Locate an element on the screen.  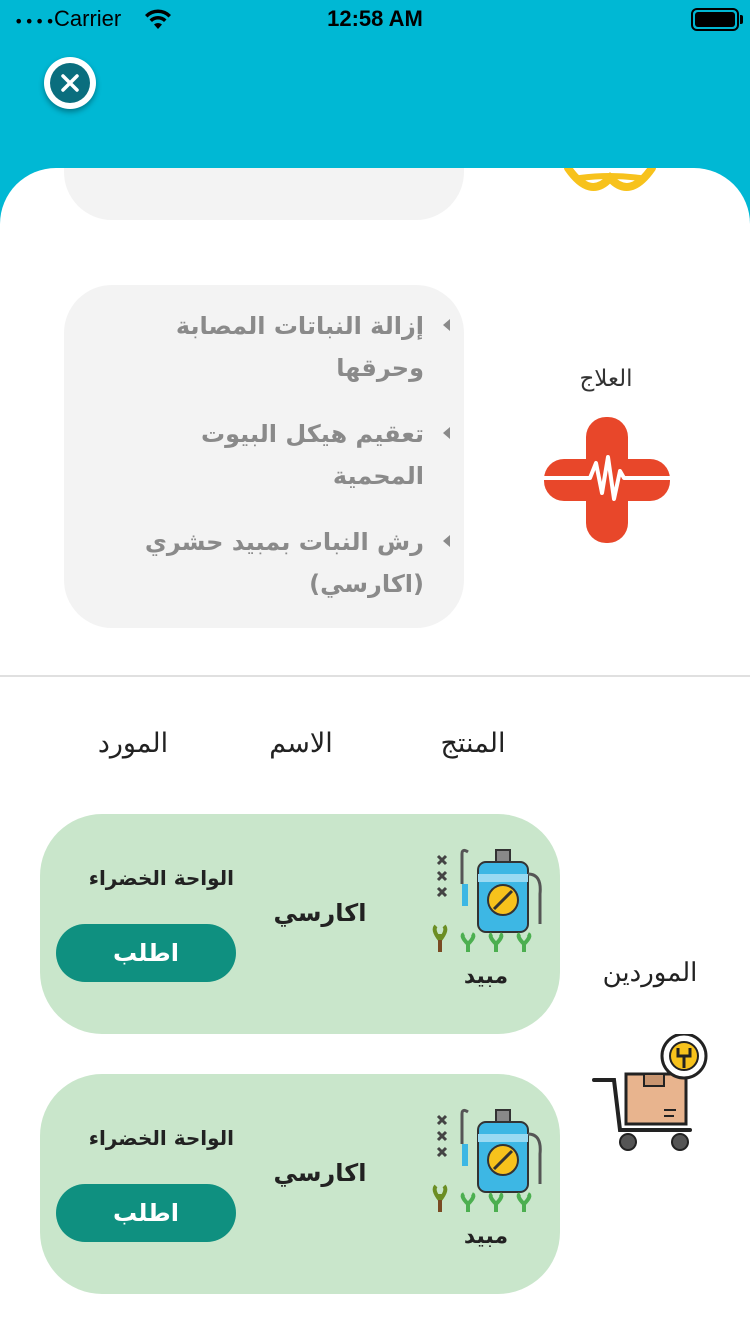
close-button is located at coordinates (70, 83).